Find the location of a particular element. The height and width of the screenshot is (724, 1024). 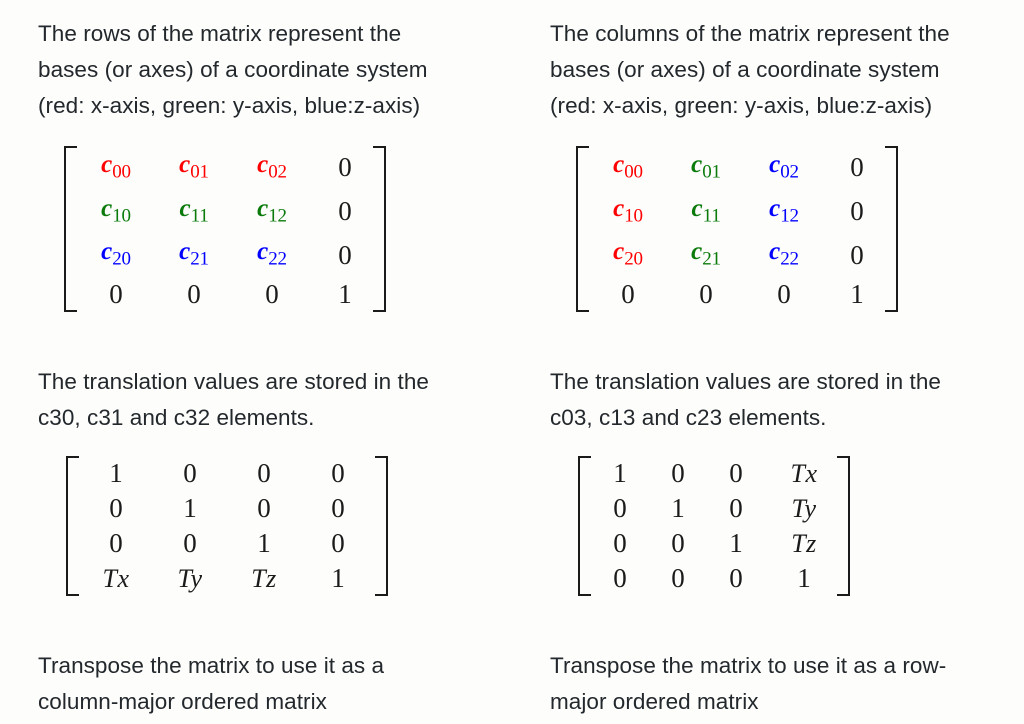

matrix-symbol: c21 is located at coordinates (706, 254).